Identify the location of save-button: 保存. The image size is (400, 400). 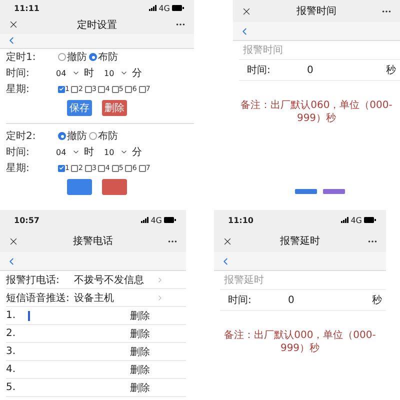
(79, 108).